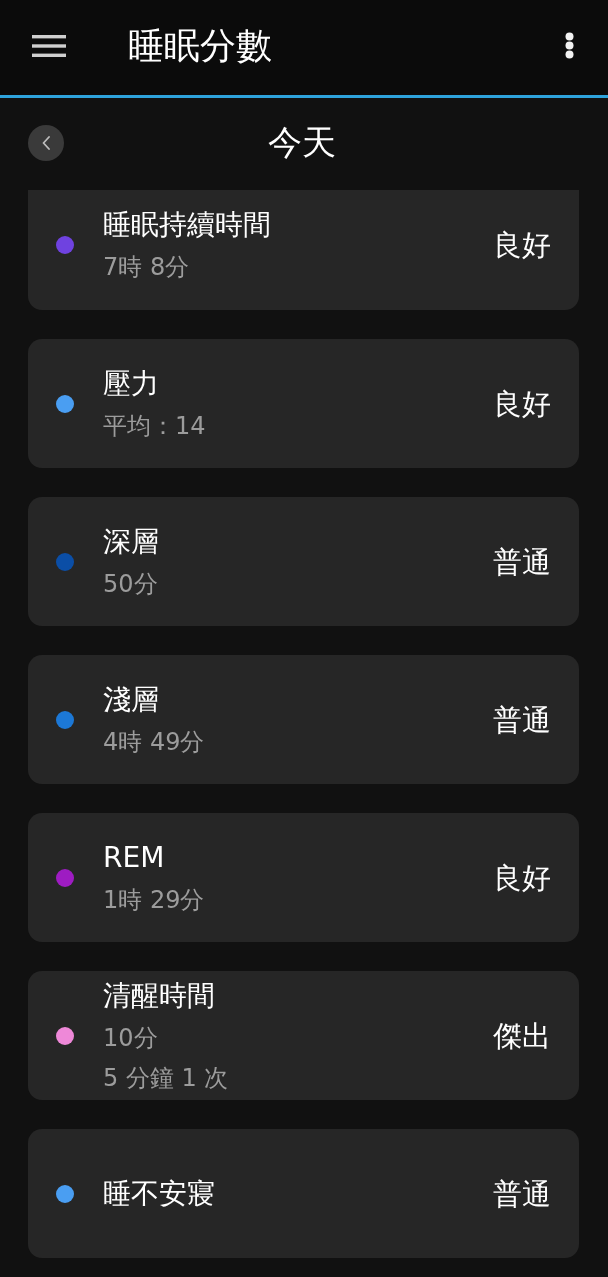 The height and width of the screenshot is (1277, 608). I want to click on metric-title: 淺層, so click(131, 699).